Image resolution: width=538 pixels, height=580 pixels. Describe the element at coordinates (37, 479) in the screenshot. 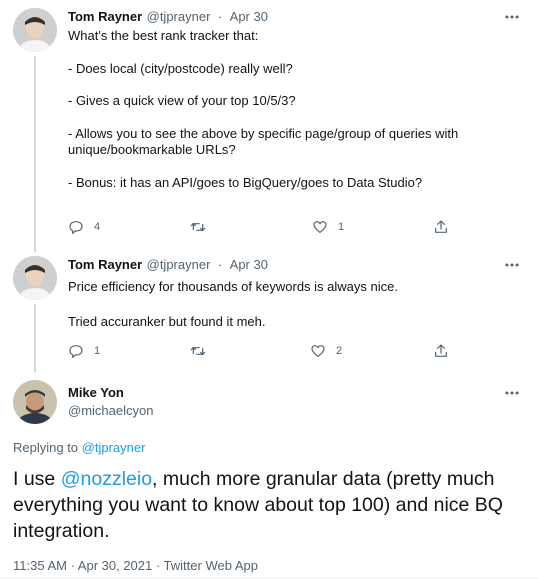

I see `text-before-mention: I use` at that location.